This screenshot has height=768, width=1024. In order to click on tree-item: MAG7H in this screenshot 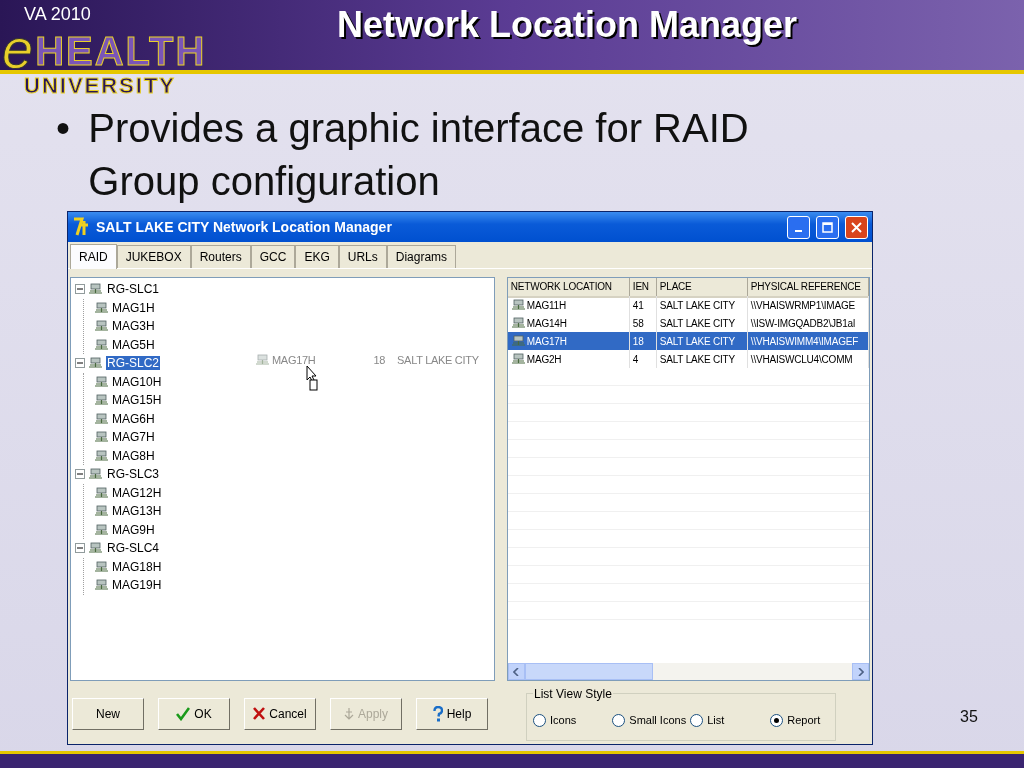, I will do `click(133, 437)`.